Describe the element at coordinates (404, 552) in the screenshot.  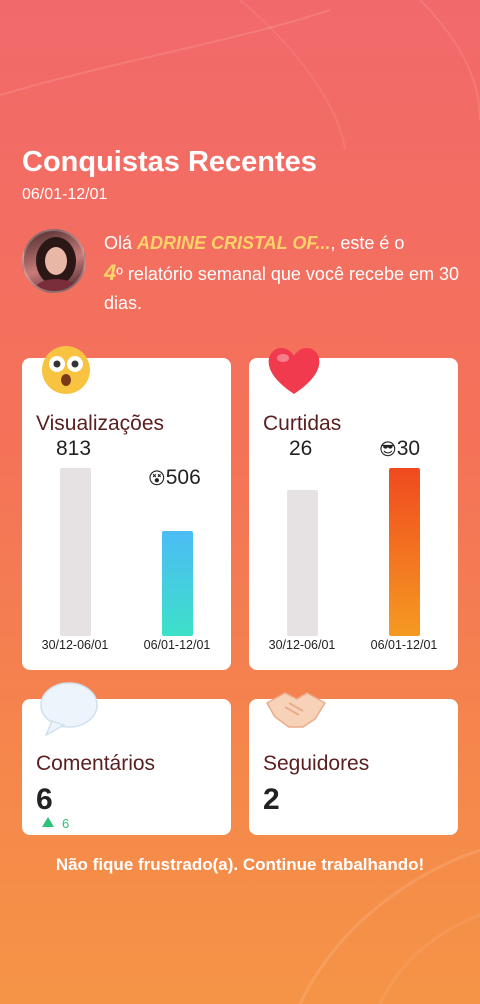
I see `likes-current-bar` at that location.